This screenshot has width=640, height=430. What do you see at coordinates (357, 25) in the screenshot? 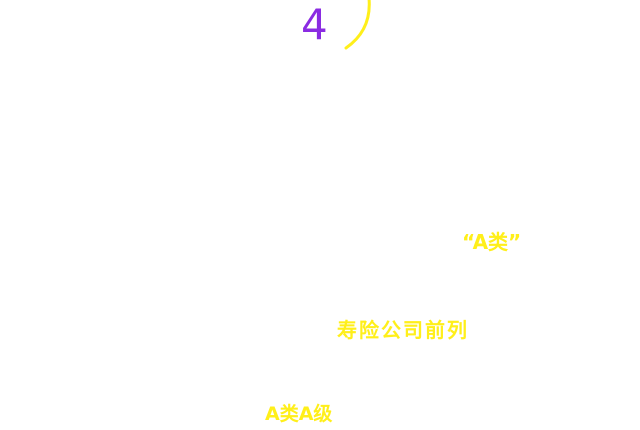
I see `decorative-arc` at bounding box center [357, 25].